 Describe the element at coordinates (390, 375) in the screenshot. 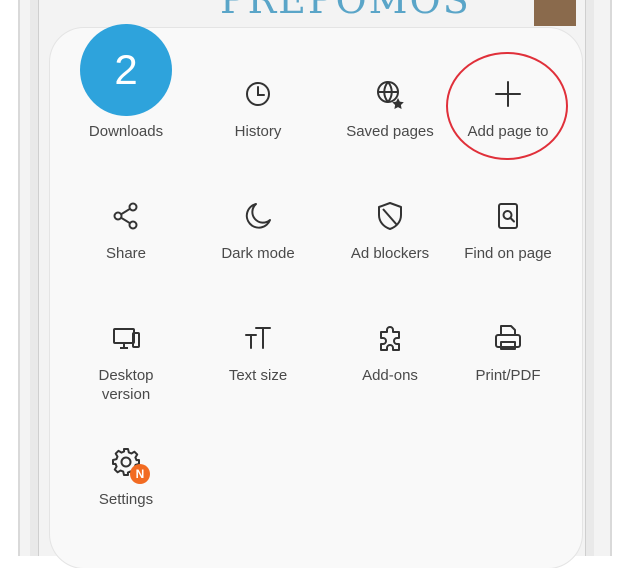

I see `menu-item-label: Add-ons` at that location.